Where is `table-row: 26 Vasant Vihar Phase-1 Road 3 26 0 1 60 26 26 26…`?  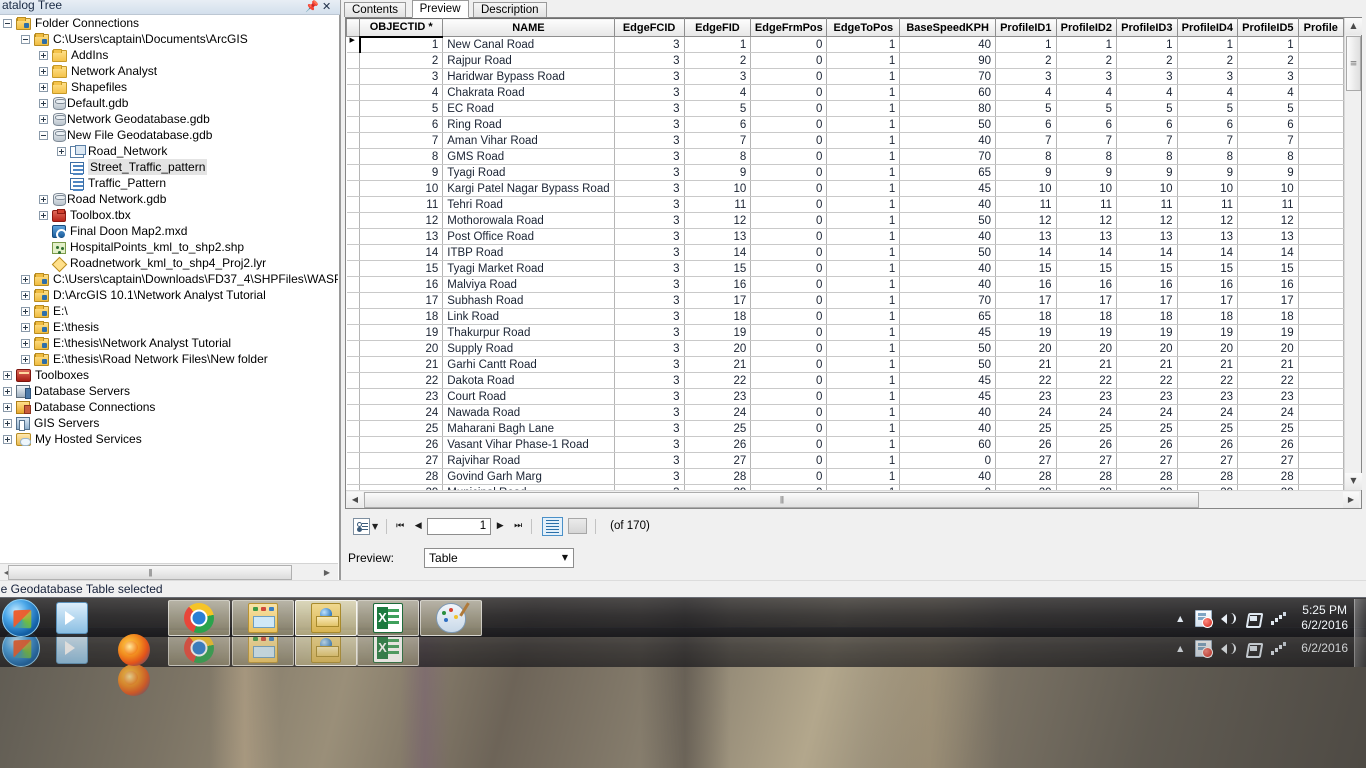 table-row: 26 Vasant Vihar Phase-1 Road 3 26 0 1 60 26 26 26… is located at coordinates (845, 444).